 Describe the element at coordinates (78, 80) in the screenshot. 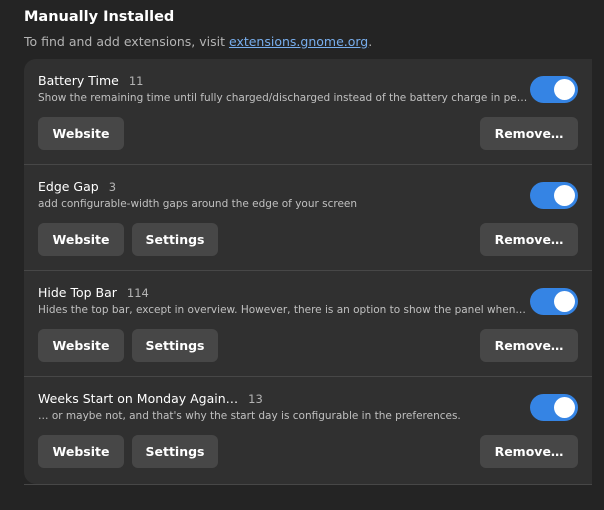

I see `extension-name: Battery Time` at that location.